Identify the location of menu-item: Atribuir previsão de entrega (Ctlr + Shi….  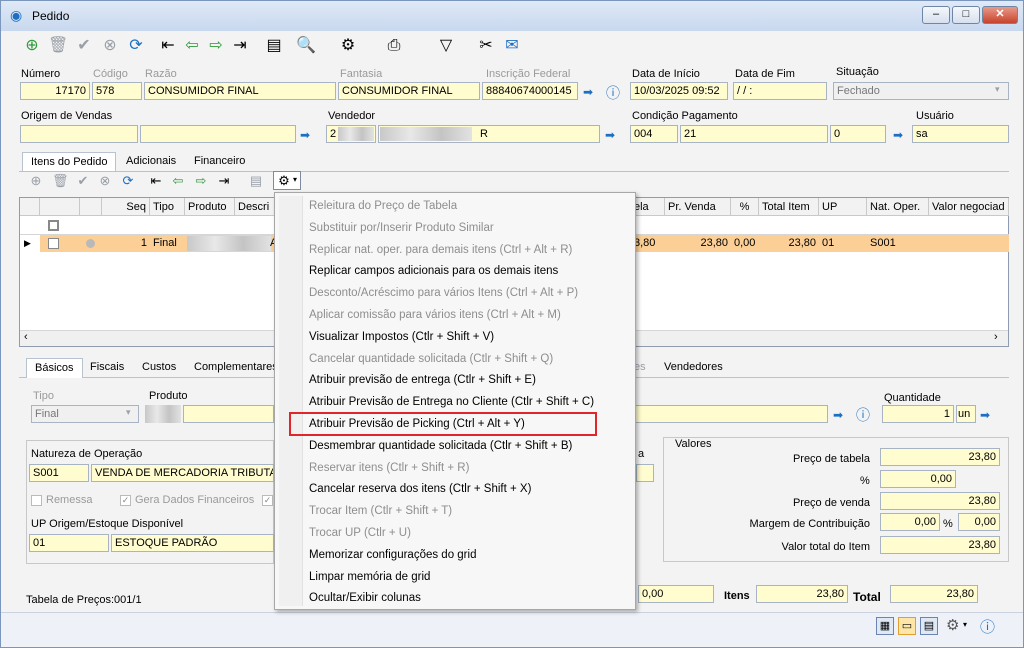
(422, 380).